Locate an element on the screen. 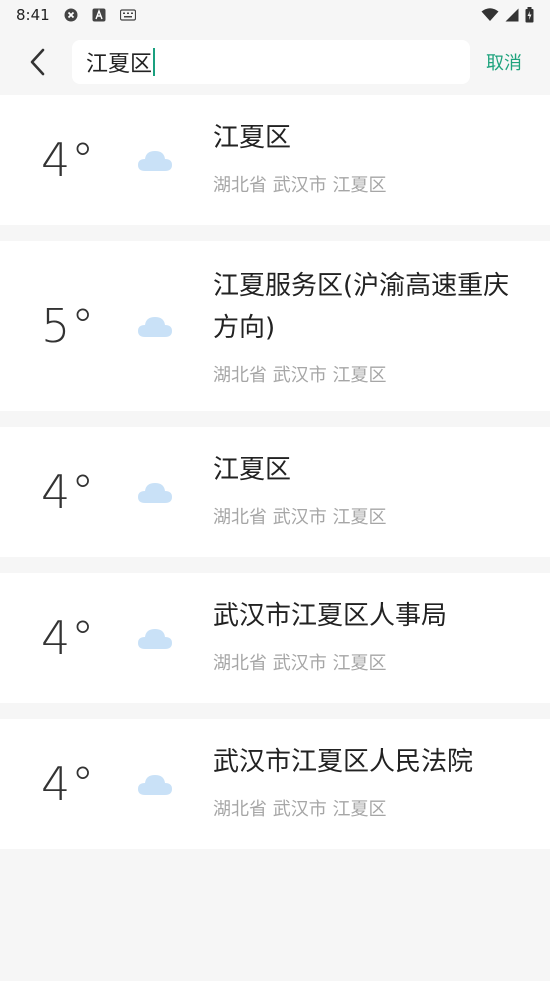  back-button is located at coordinates (38, 62).